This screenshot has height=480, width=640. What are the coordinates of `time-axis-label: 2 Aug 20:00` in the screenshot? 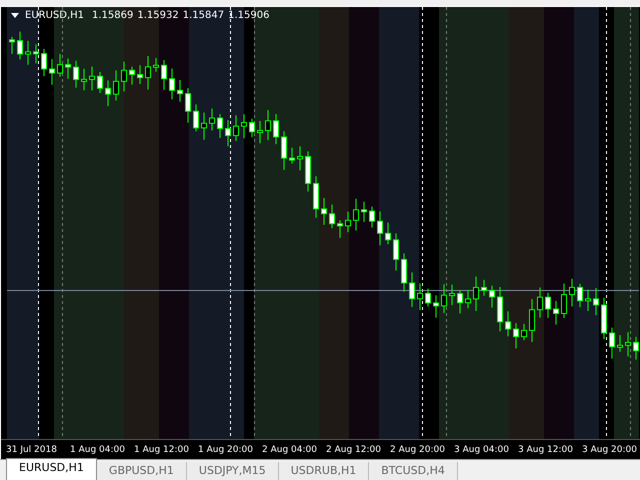 It's located at (418, 449).